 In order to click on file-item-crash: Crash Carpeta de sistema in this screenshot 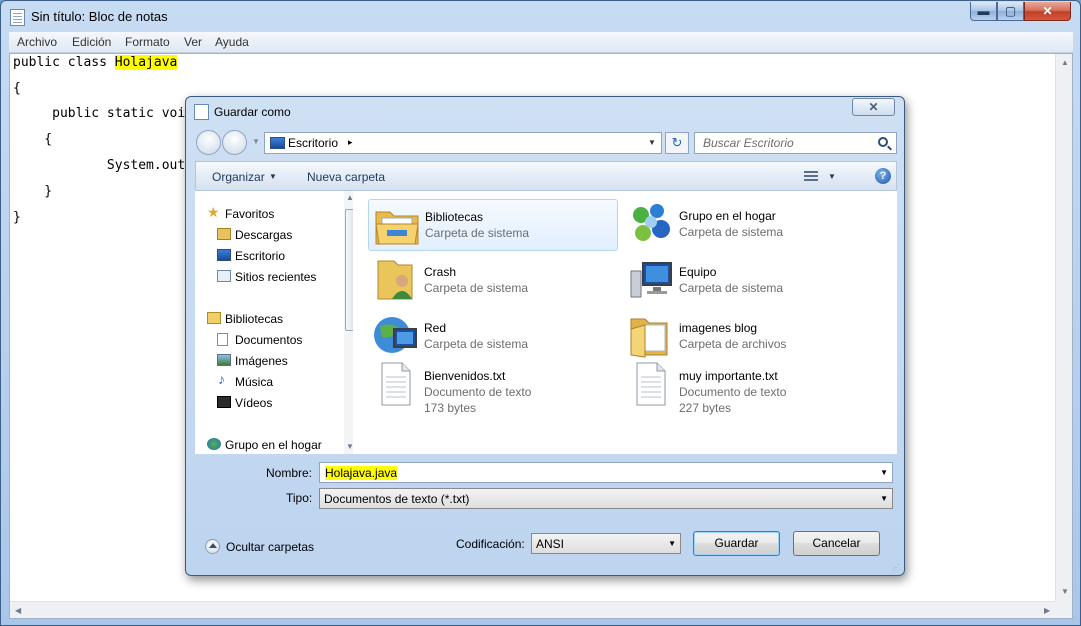, I will do `click(493, 281)`.